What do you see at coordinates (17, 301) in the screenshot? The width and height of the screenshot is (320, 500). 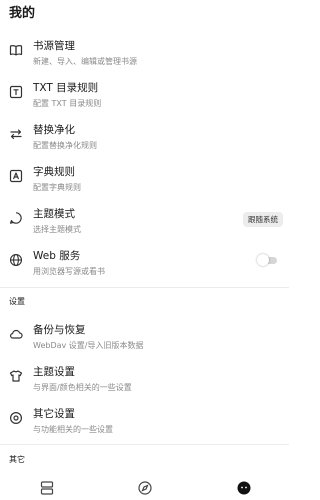 I see `section-header-settings: 设置` at bounding box center [17, 301].